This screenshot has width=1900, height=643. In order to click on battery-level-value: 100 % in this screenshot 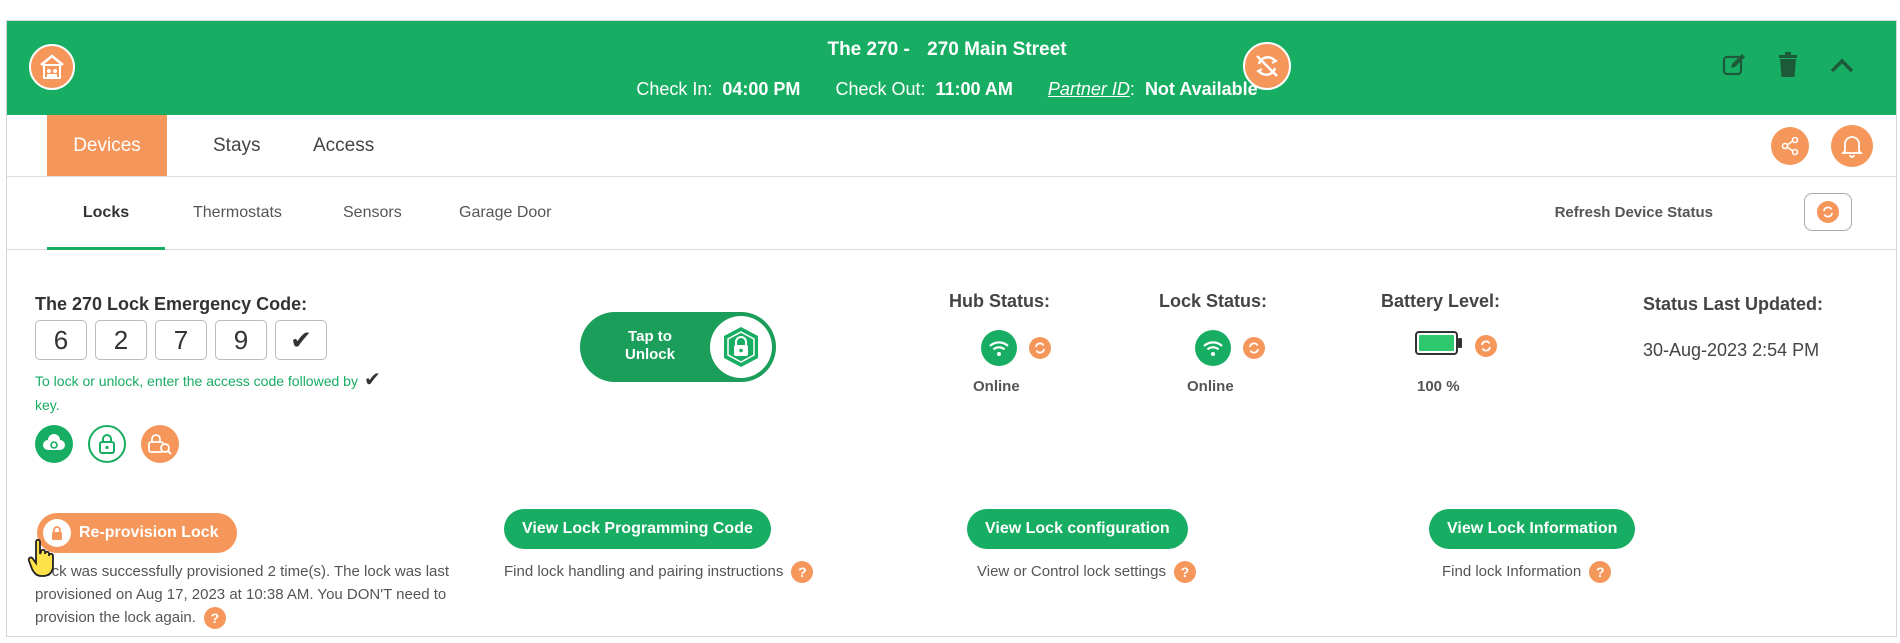, I will do `click(1438, 386)`.